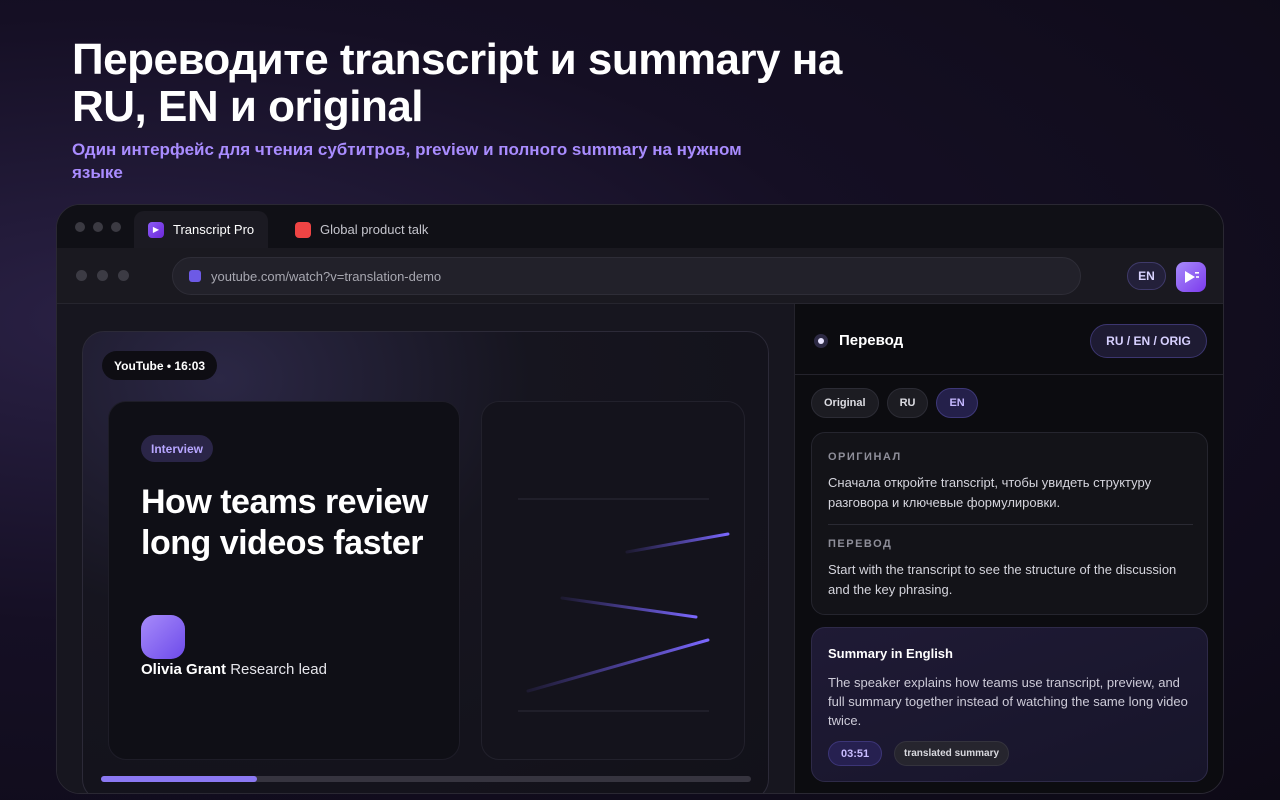 This screenshot has width=1280, height=800. Describe the element at coordinates (1146, 276) in the screenshot. I see `language-button: EN` at that location.